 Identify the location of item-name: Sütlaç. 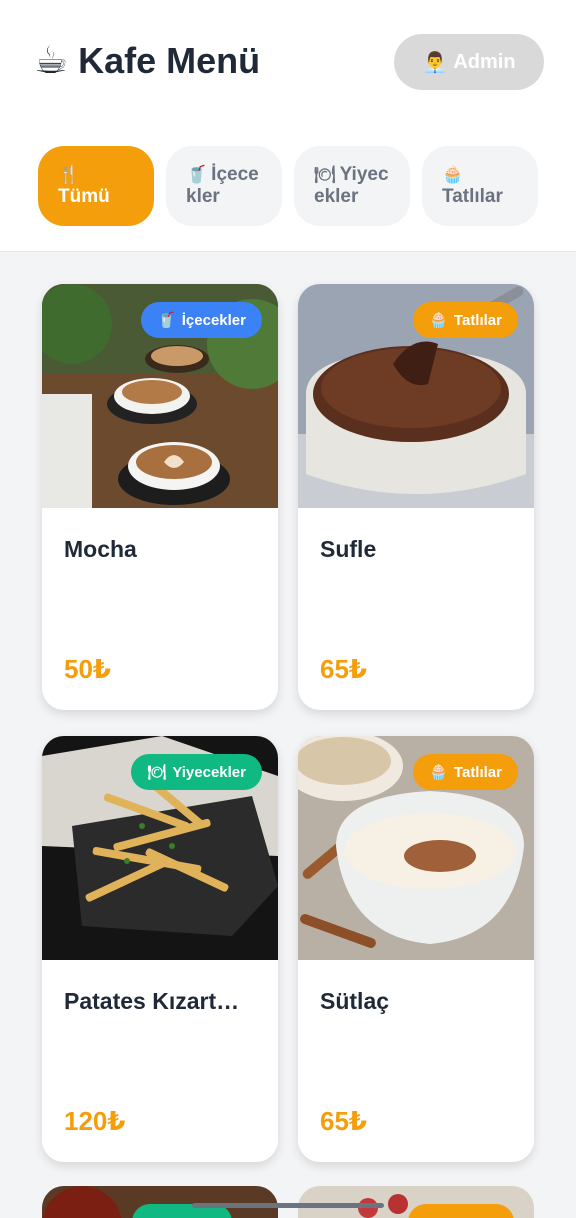
(355, 1001).